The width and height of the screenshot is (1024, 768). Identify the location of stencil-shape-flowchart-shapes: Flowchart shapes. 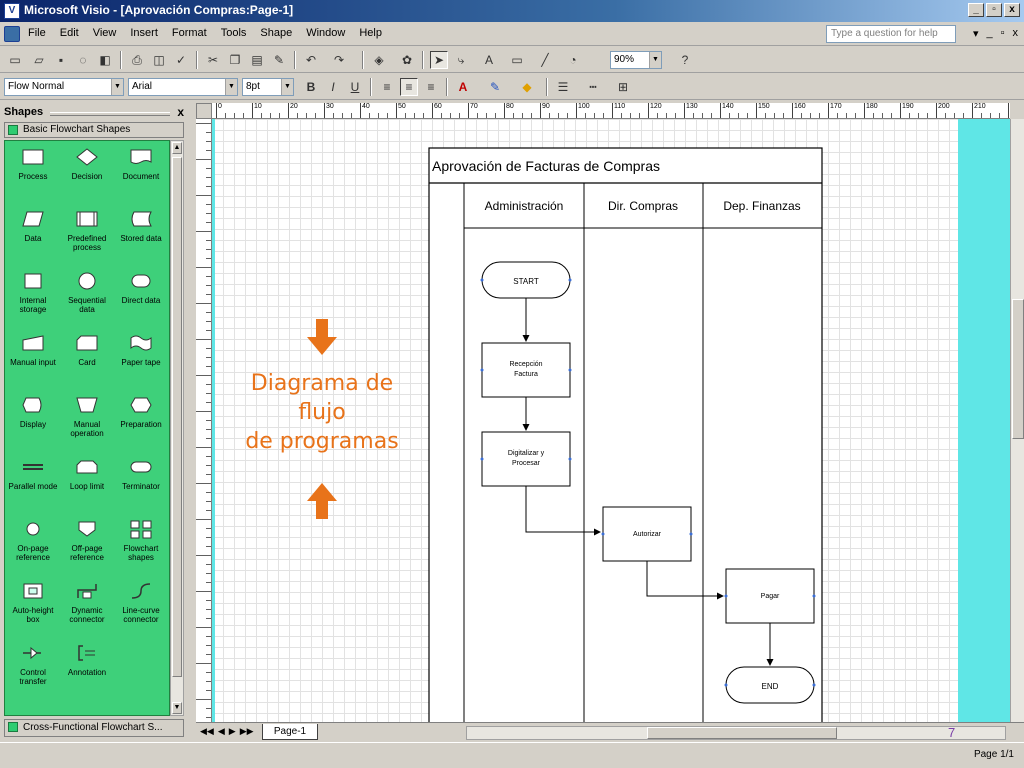
(141, 540).